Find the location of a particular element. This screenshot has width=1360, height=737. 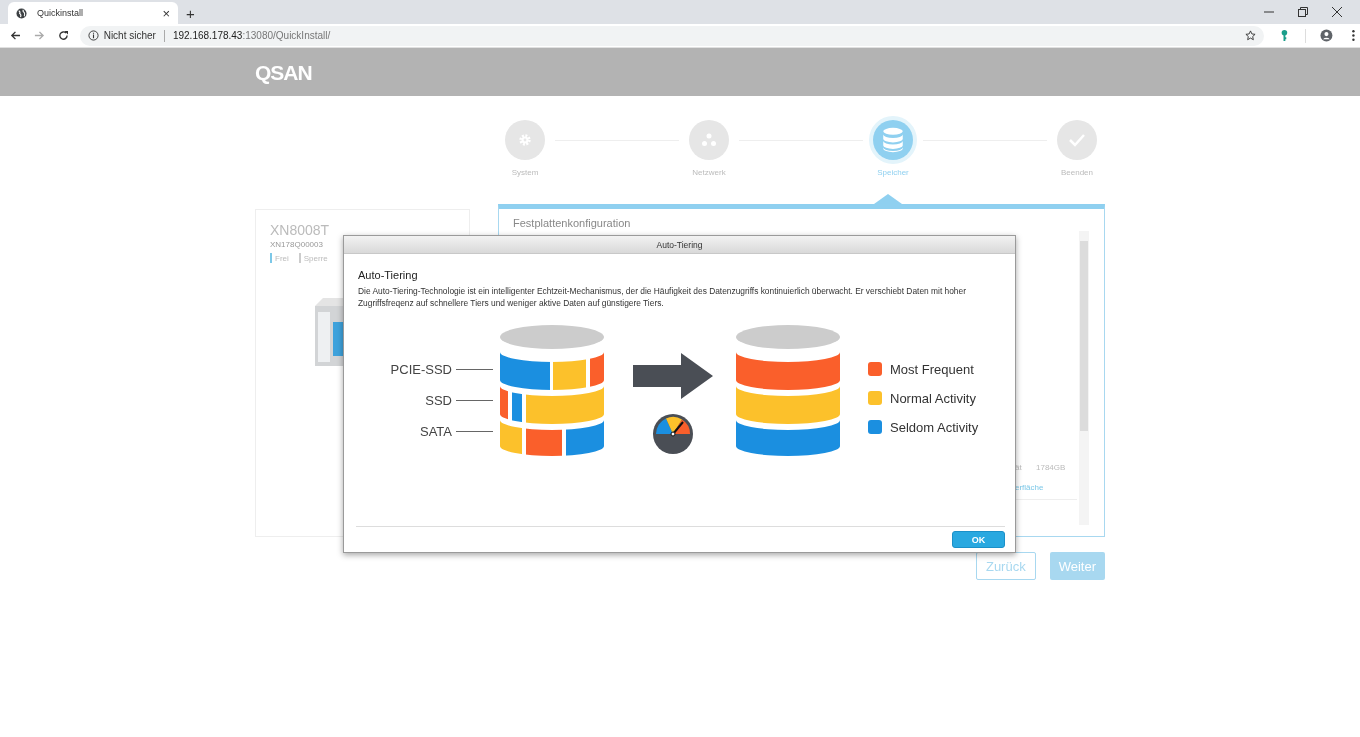

logo: QSAN is located at coordinates (283, 72).